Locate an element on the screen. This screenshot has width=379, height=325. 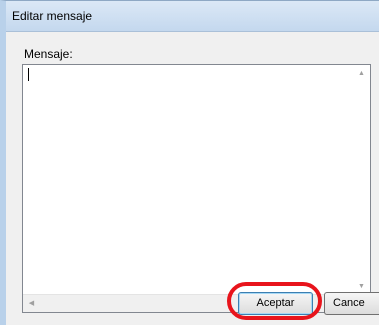
dialog-title: Editar mensaje is located at coordinates (52, 16).